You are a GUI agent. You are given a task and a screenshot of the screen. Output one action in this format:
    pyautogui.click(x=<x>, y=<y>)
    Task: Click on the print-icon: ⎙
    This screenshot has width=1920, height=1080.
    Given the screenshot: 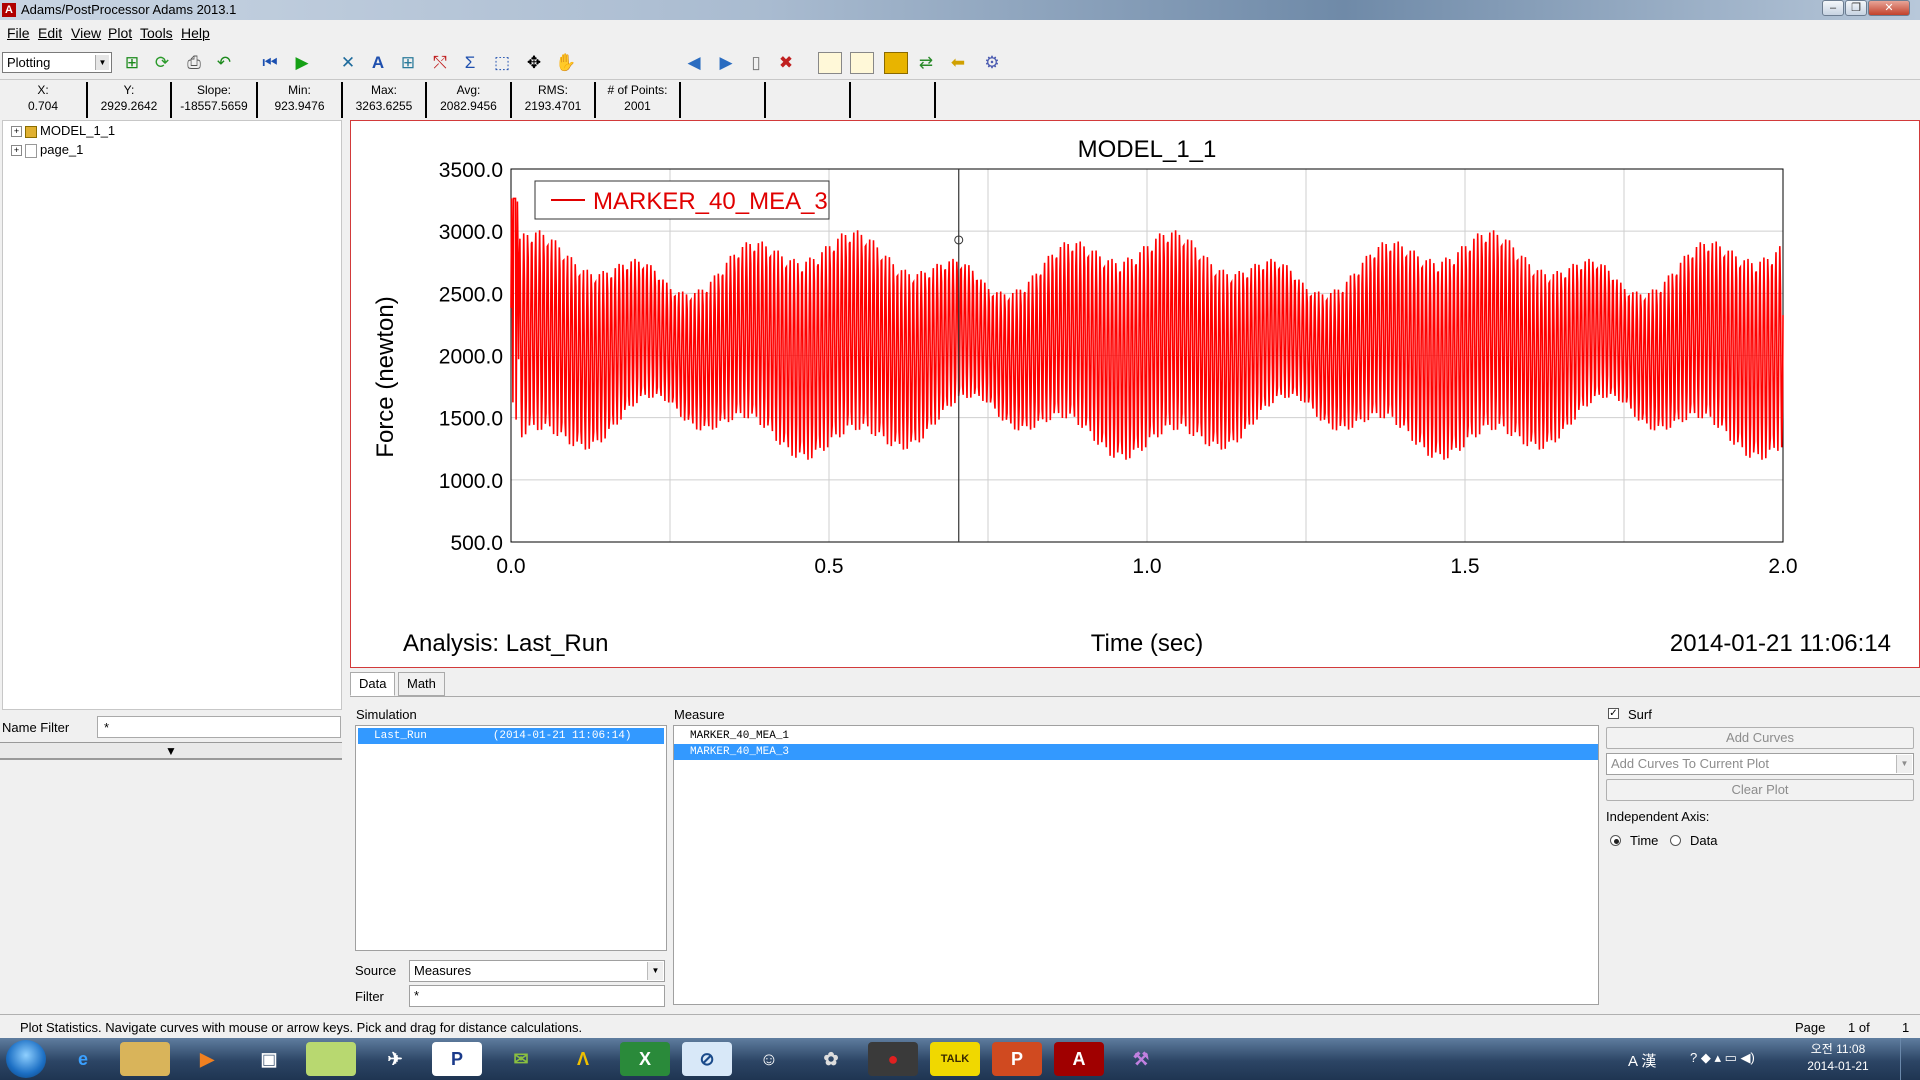 What is the action you would take?
    pyautogui.click(x=194, y=63)
    